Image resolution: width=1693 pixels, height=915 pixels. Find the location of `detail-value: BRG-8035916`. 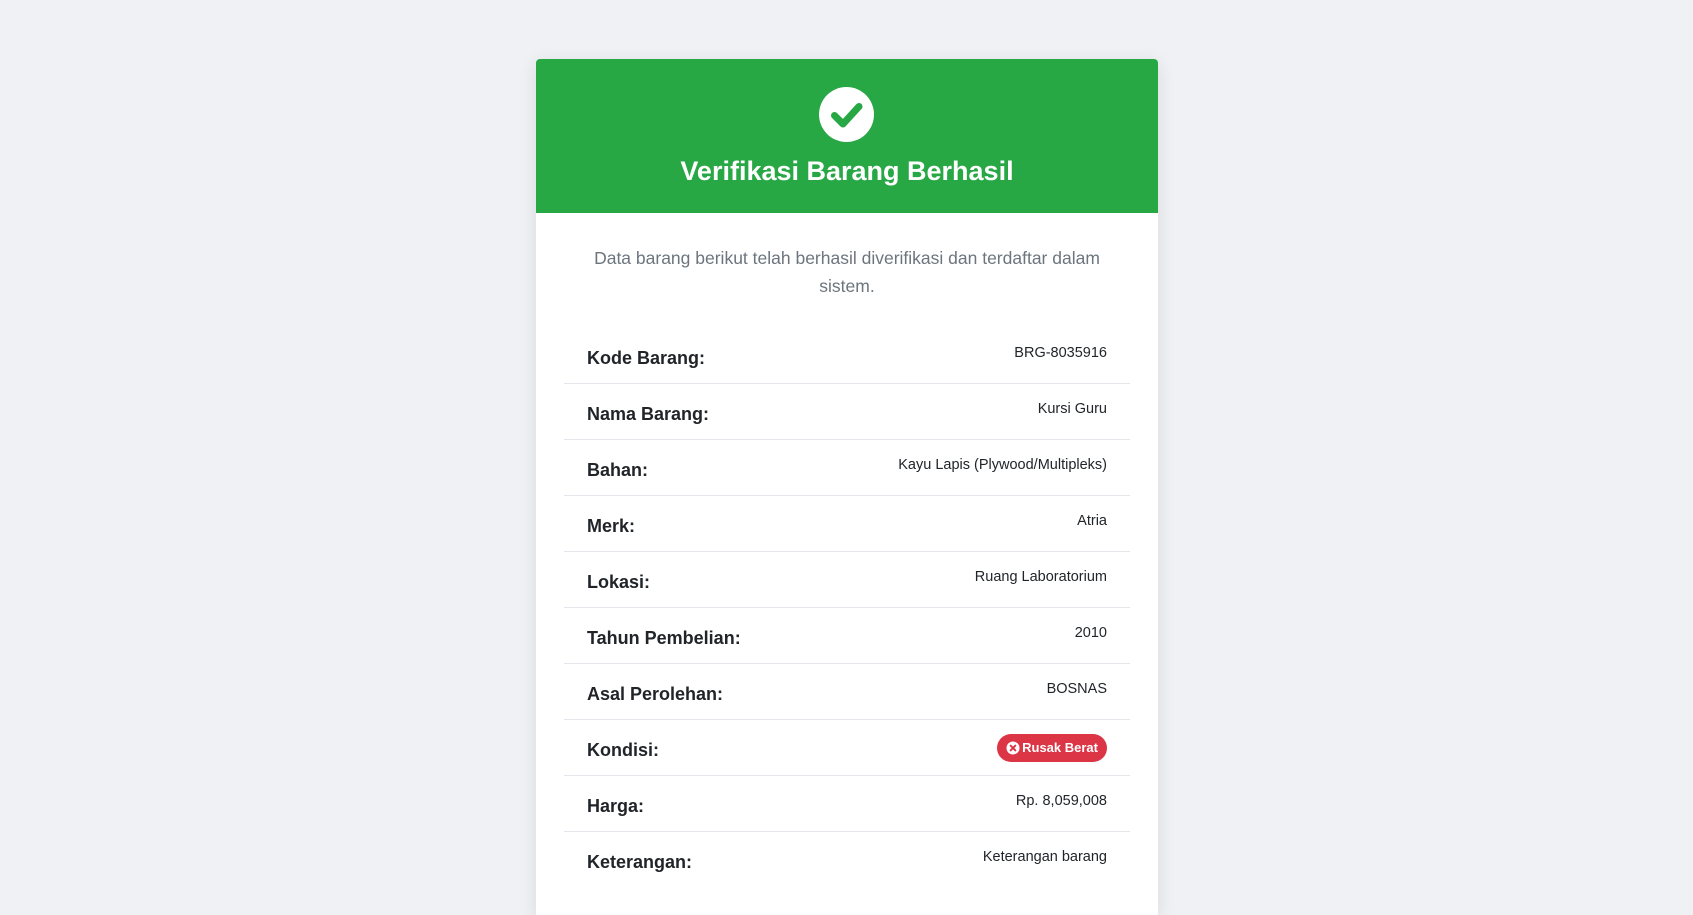

detail-value: BRG-8035916 is located at coordinates (1060, 353).